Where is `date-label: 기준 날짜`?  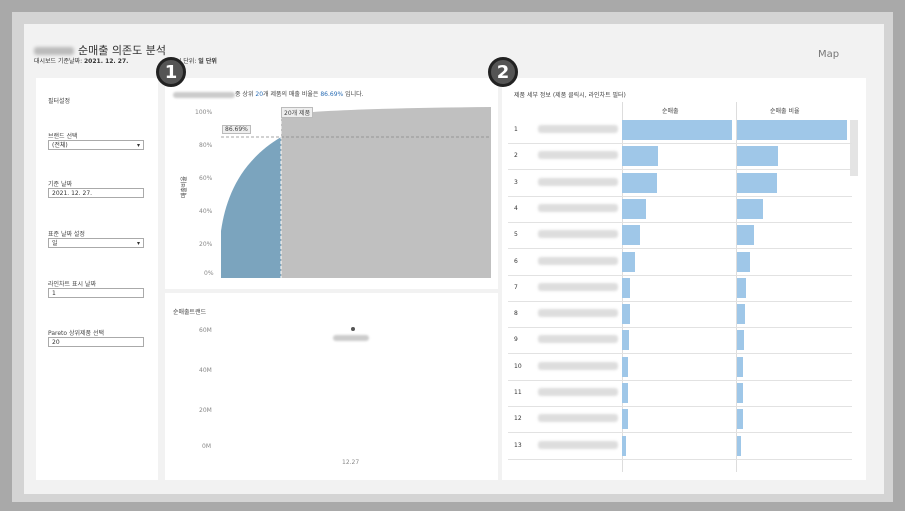 date-label: 기준 날짜 is located at coordinates (60, 184).